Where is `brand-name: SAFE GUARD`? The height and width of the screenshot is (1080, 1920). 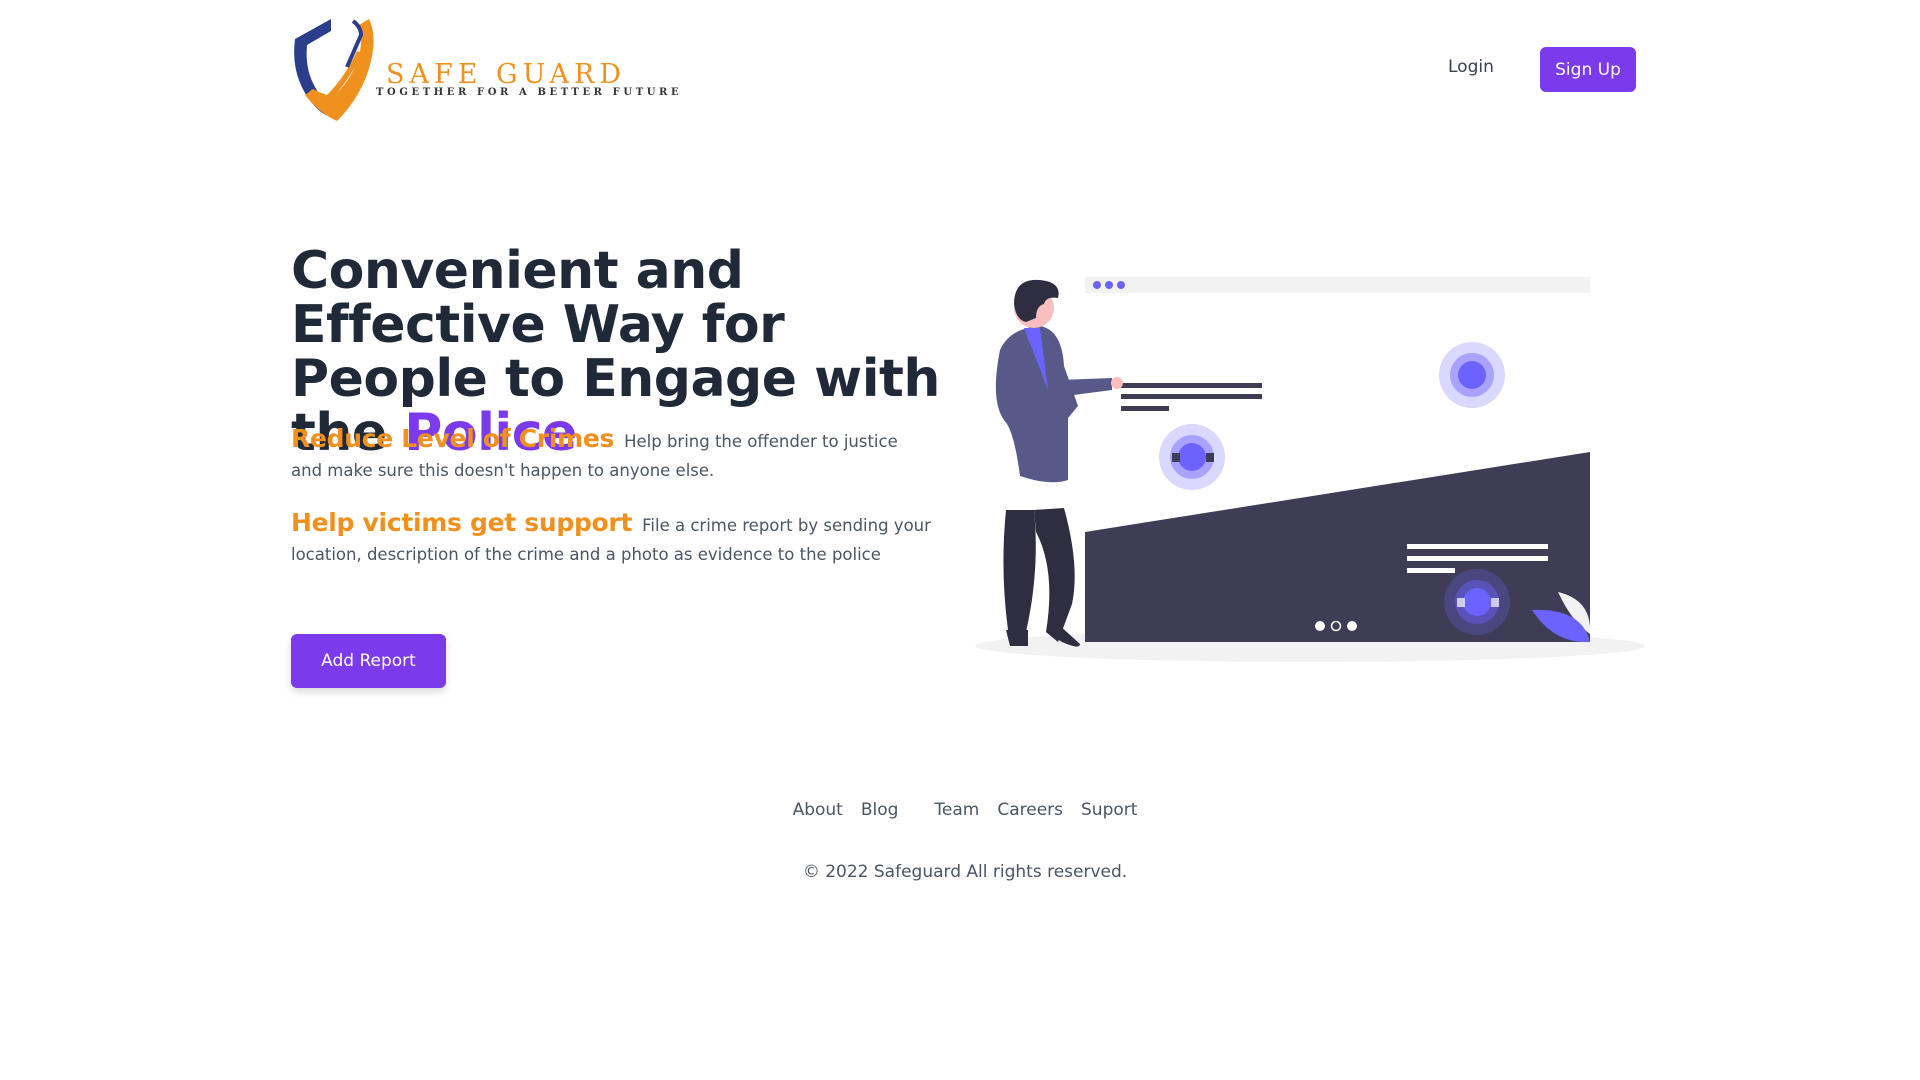 brand-name: SAFE GUARD is located at coordinates (506, 74).